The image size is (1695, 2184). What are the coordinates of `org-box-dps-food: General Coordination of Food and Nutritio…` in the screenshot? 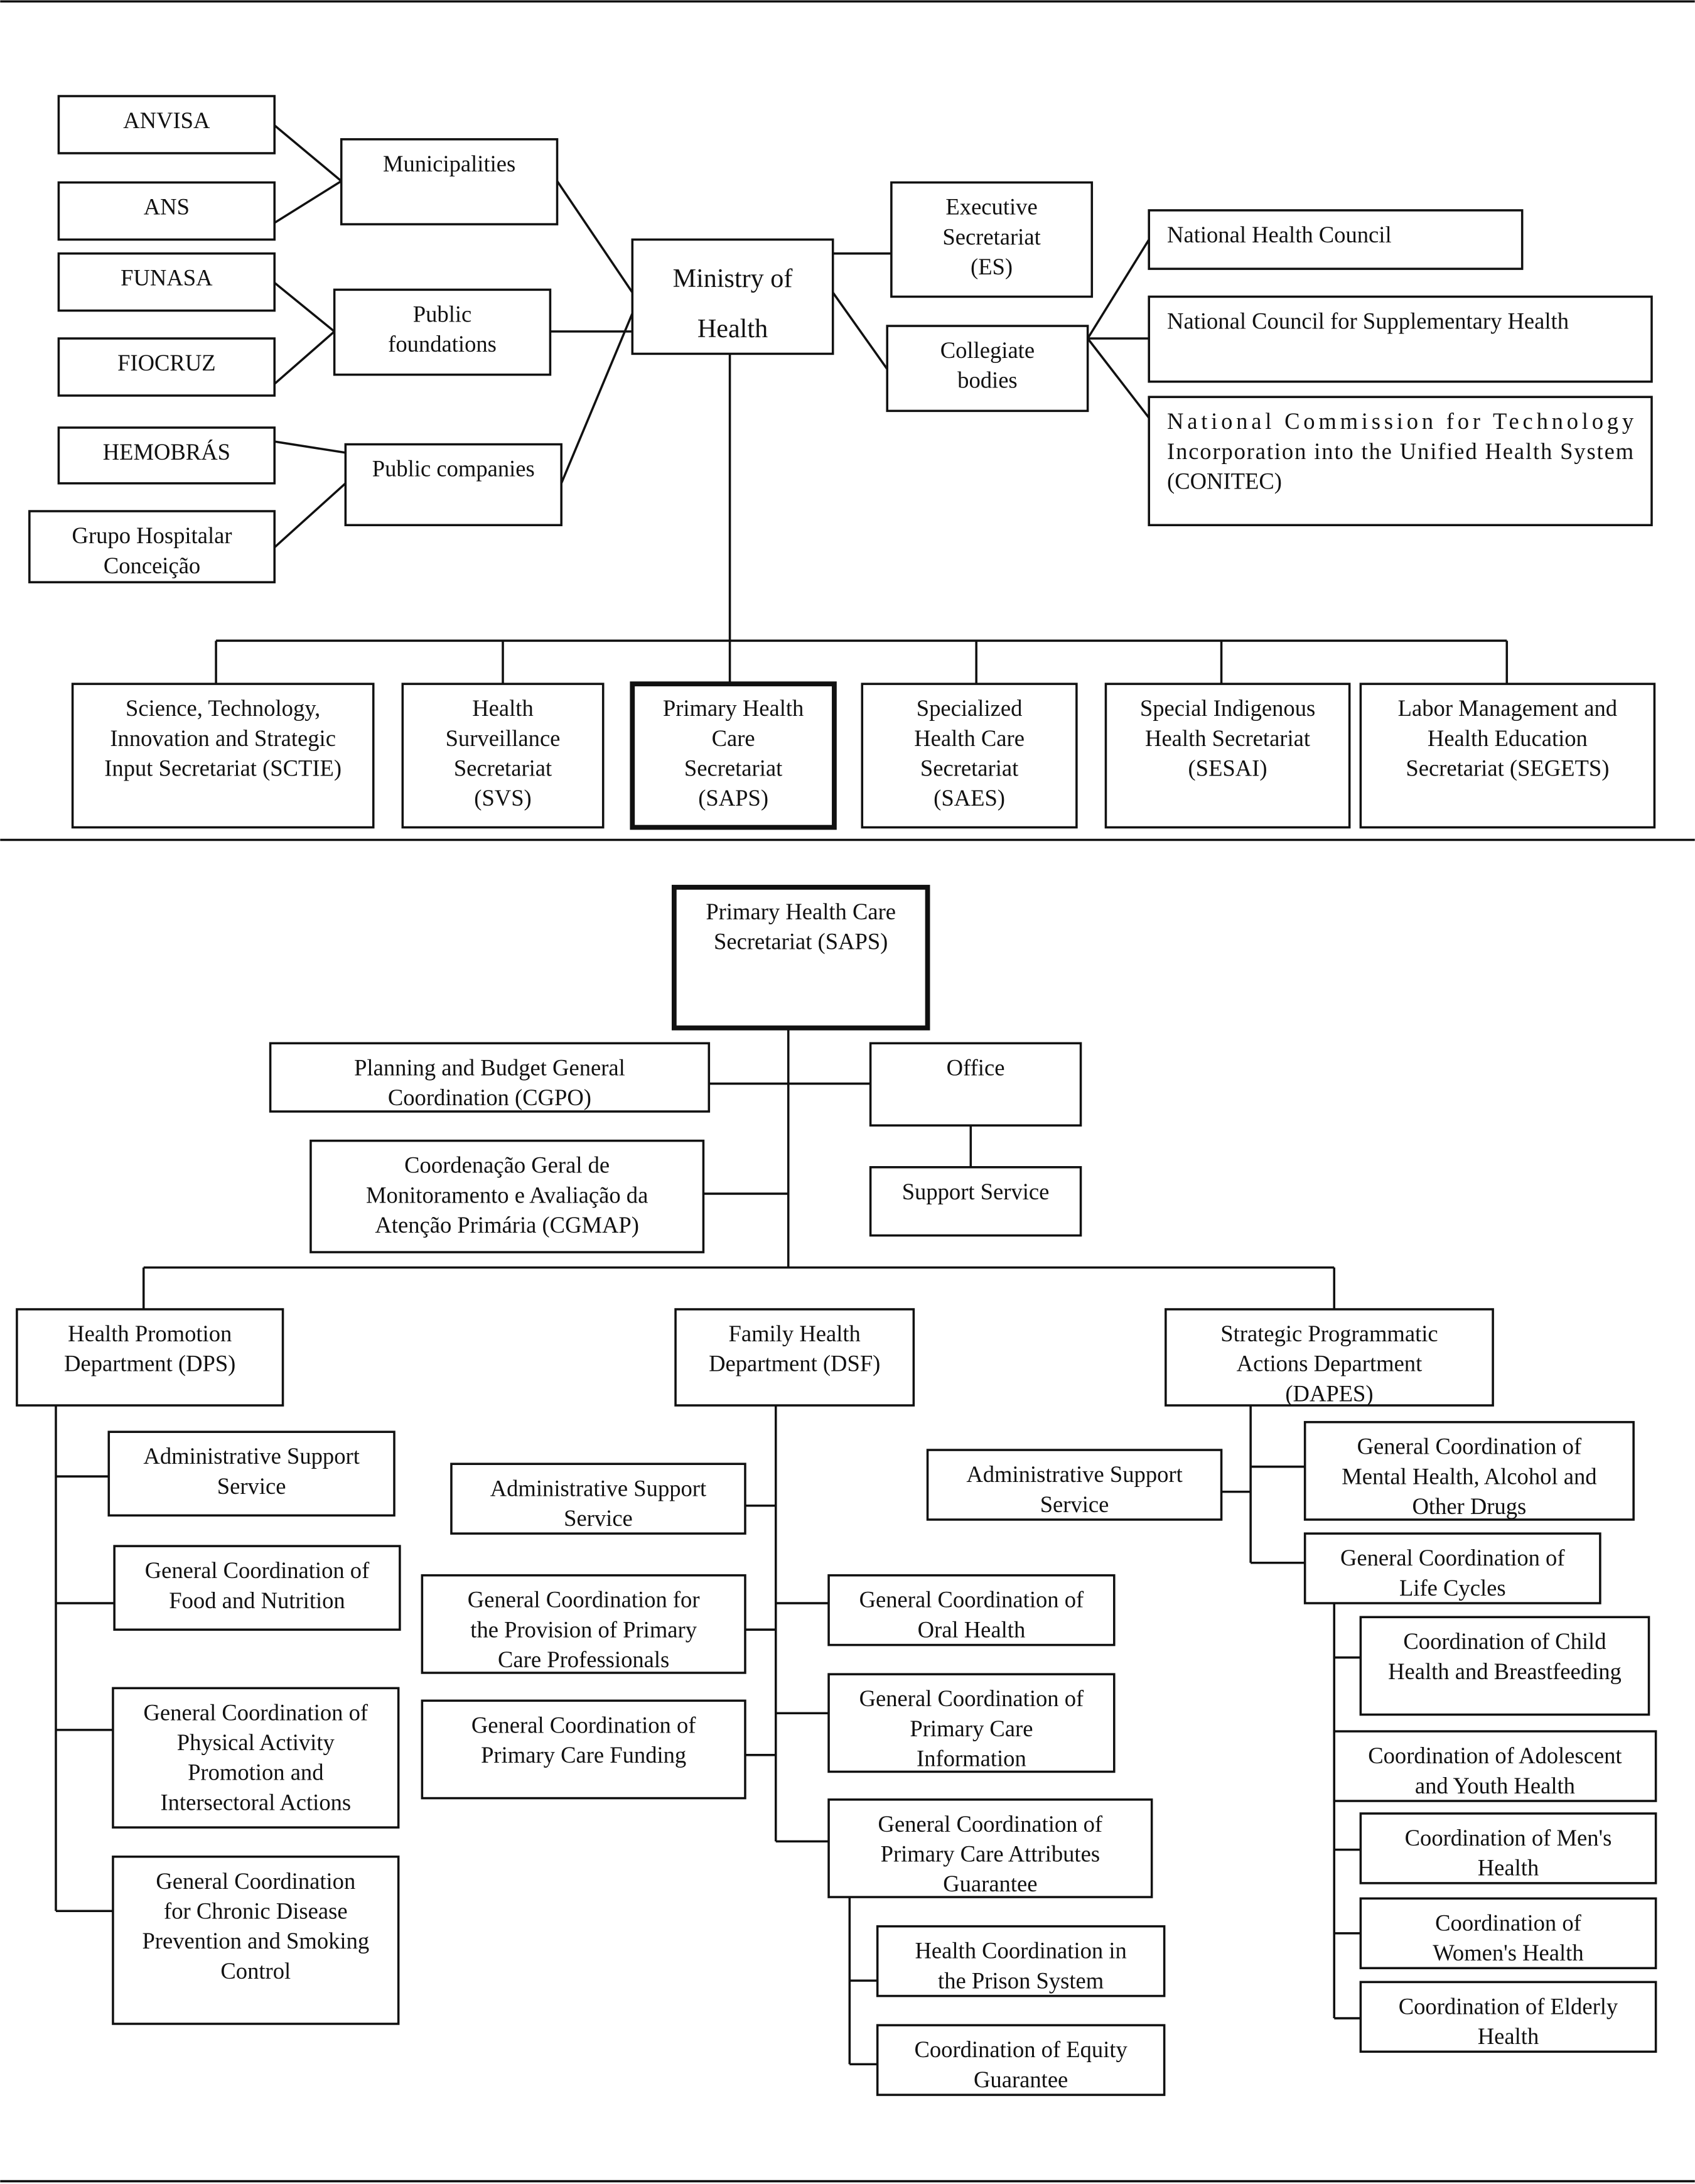 It's located at (257, 1588).